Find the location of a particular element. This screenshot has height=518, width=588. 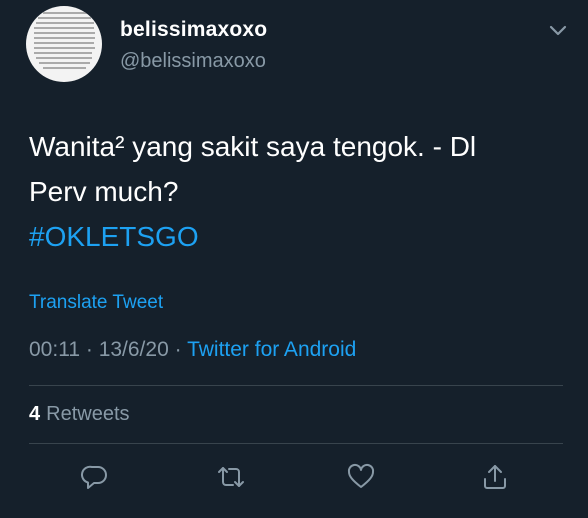

tweet-text-line-1: Wanita² yang sakit saya tengok. - Dl is located at coordinates (253, 146).